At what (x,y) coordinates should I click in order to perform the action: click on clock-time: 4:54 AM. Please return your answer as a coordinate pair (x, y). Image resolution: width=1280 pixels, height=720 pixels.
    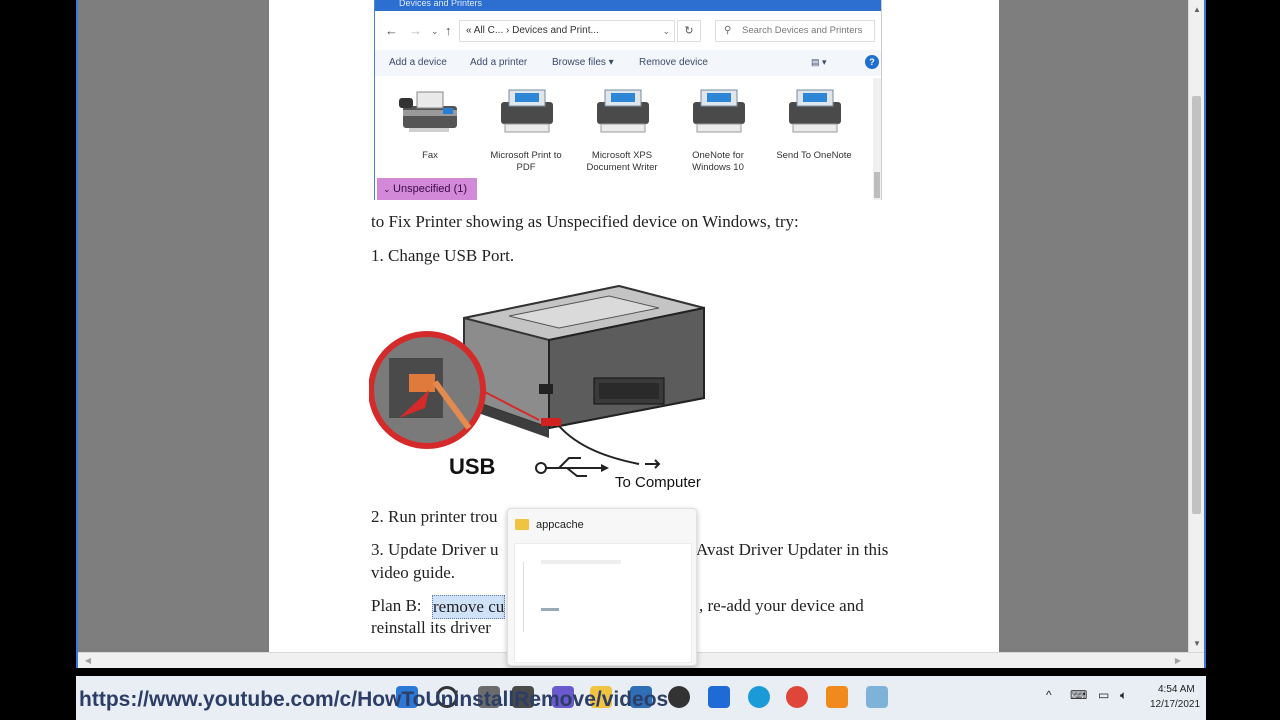
    Looking at the image, I should click on (1176, 689).